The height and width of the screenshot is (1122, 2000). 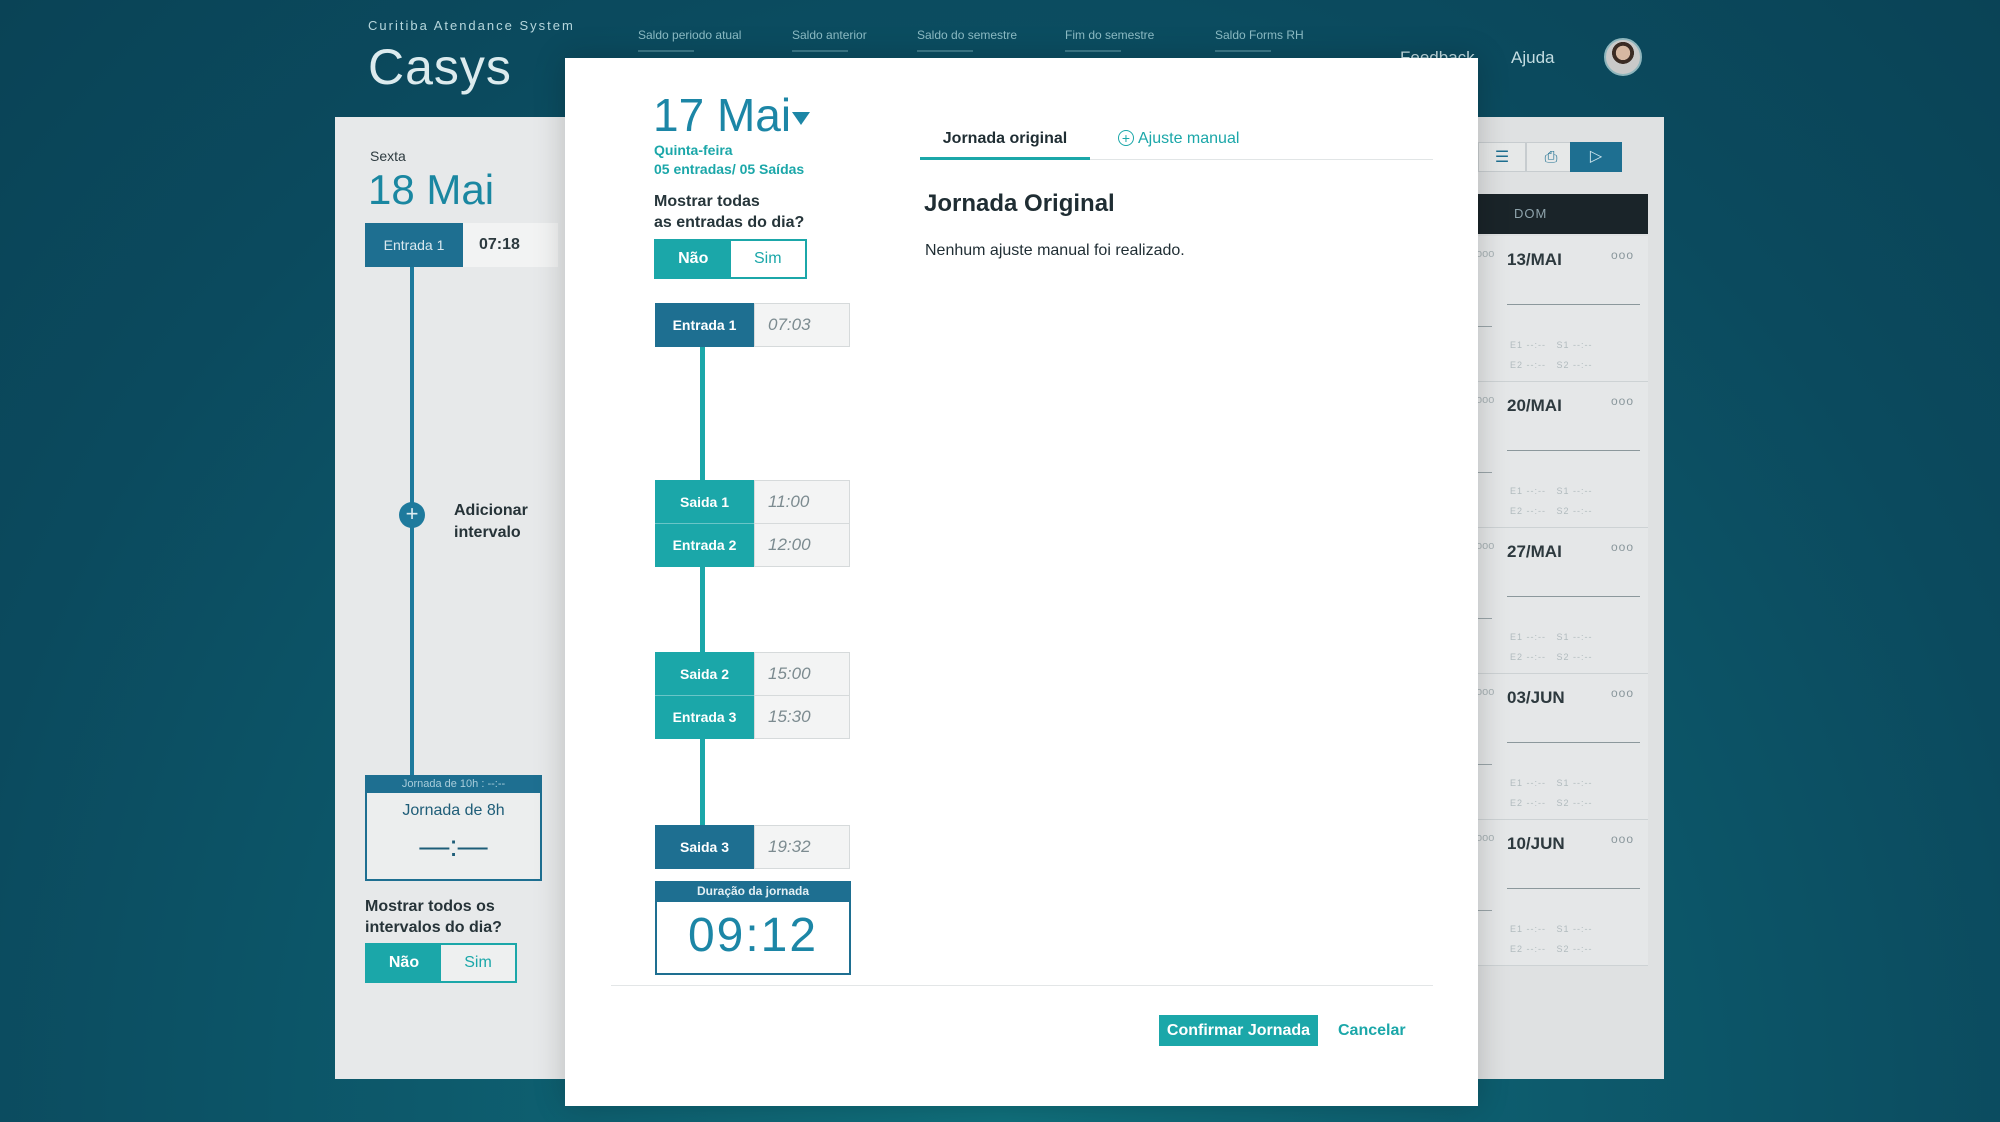 I want to click on timeline-label-saida-2: Saida 2, so click(x=704, y=674).